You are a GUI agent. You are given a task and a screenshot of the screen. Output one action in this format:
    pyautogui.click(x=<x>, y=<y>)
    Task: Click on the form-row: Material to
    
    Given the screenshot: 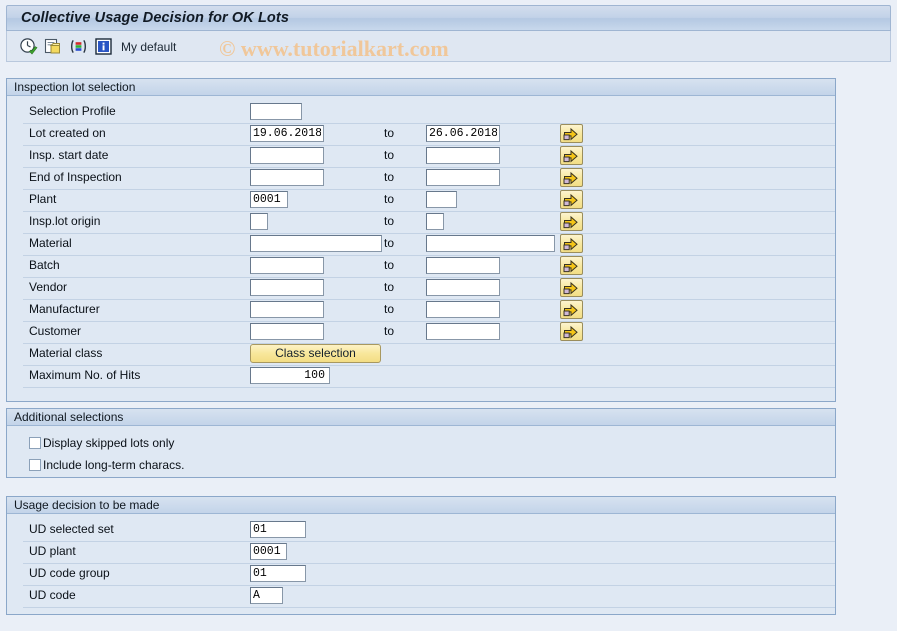 What is the action you would take?
    pyautogui.click(x=421, y=244)
    